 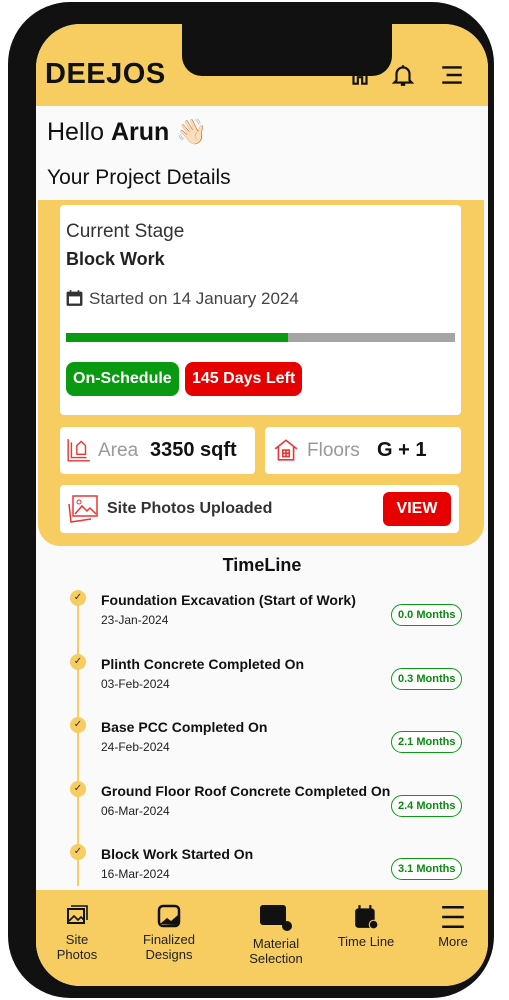 What do you see at coordinates (75, 132) in the screenshot?
I see `greeting-hello: Hello` at bounding box center [75, 132].